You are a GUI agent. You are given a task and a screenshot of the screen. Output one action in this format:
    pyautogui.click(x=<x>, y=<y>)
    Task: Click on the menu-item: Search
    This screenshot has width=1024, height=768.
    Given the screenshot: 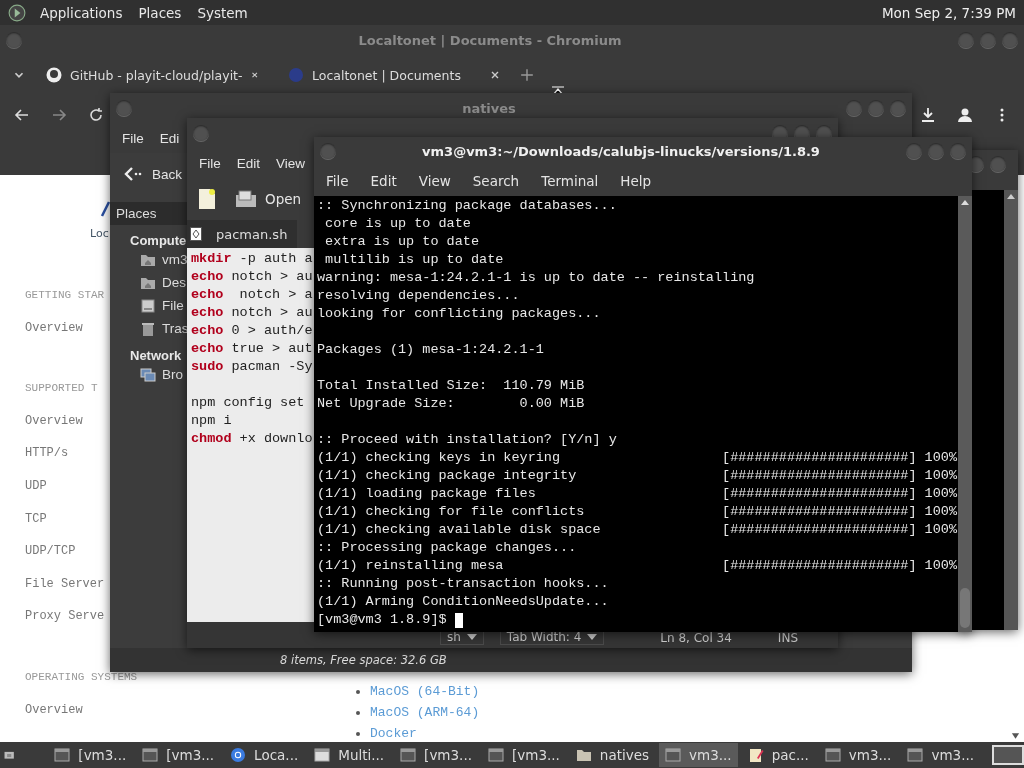 What is the action you would take?
    pyautogui.click(x=496, y=180)
    